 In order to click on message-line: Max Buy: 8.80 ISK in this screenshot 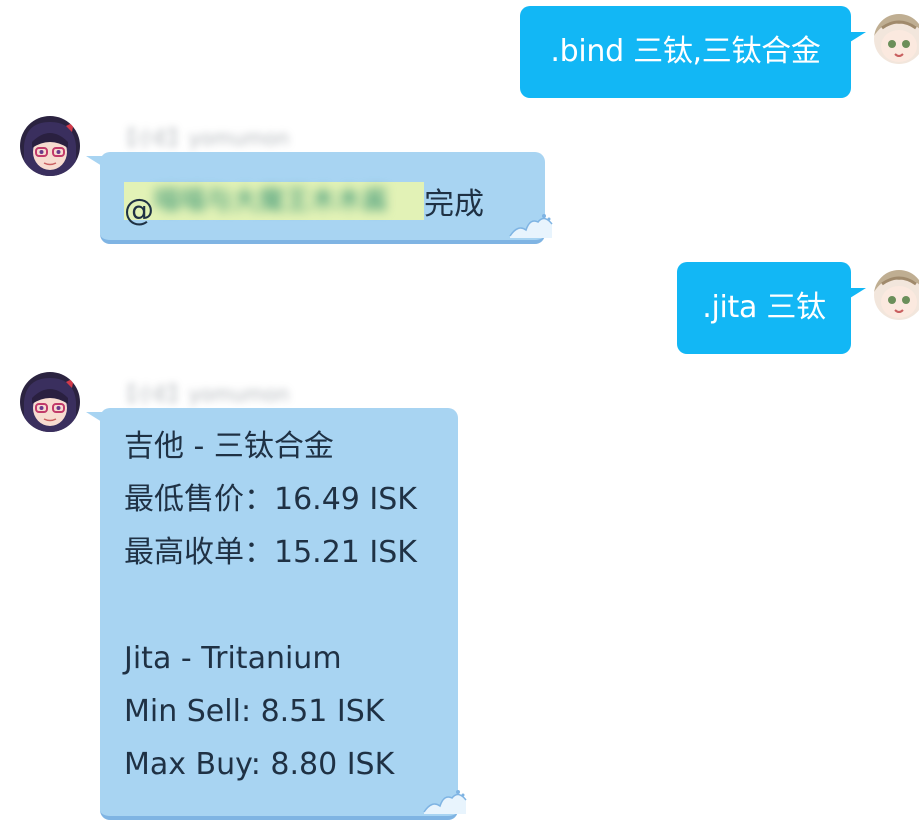, I will do `click(259, 764)`.